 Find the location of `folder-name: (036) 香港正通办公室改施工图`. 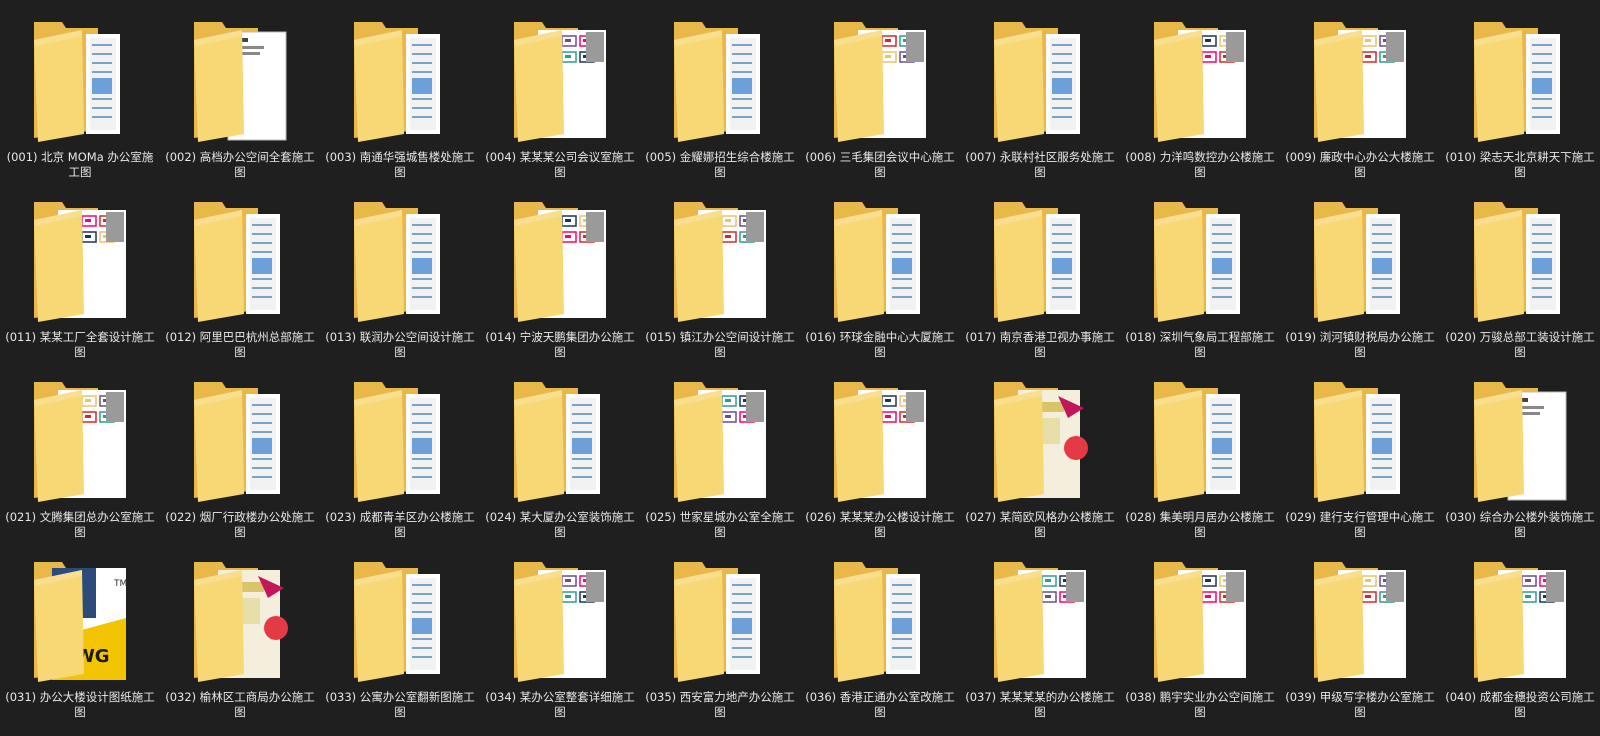

folder-name: (036) 香港正通办公室改施工图 is located at coordinates (880, 704).